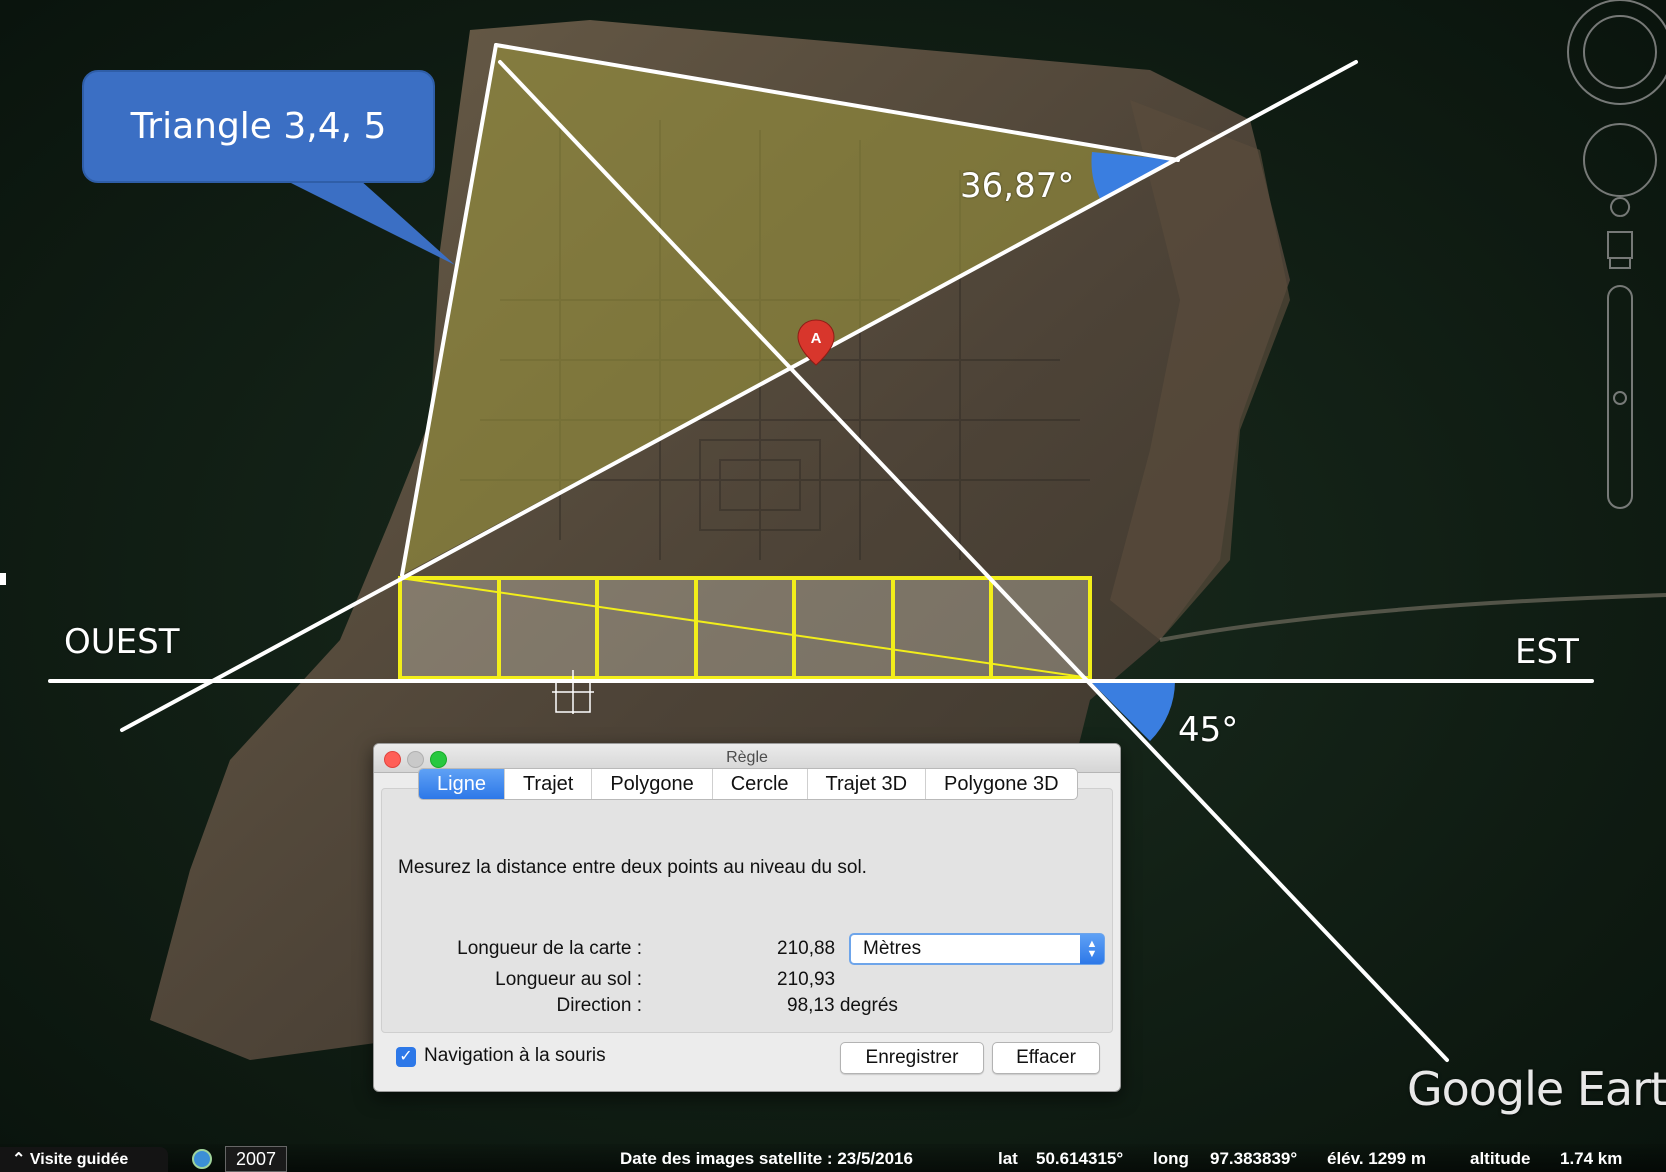 Image resolution: width=1666 pixels, height=1172 pixels. Describe the element at coordinates (19, 1159) in the screenshot. I see `chevron-up-icon: ⌃` at that location.